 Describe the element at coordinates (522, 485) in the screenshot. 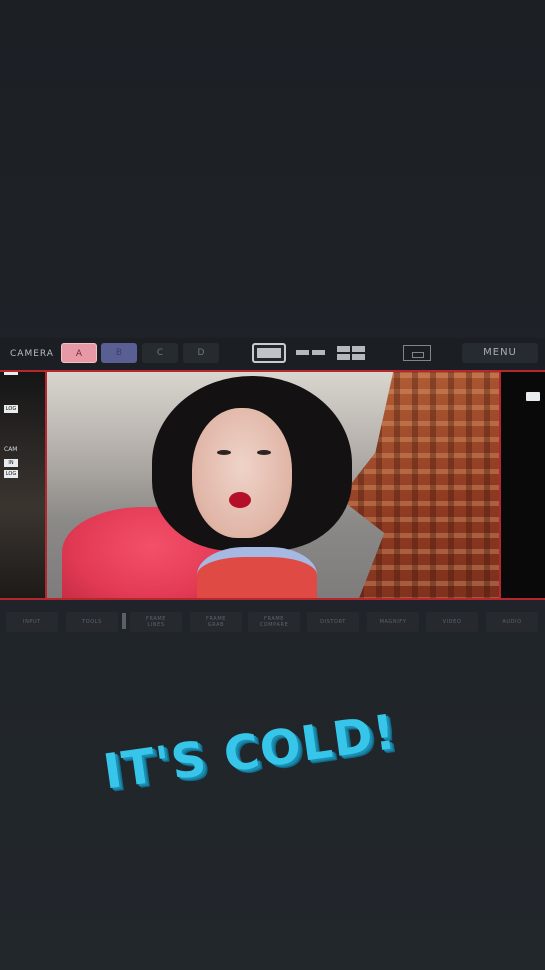

I see `right-info-panel` at that location.